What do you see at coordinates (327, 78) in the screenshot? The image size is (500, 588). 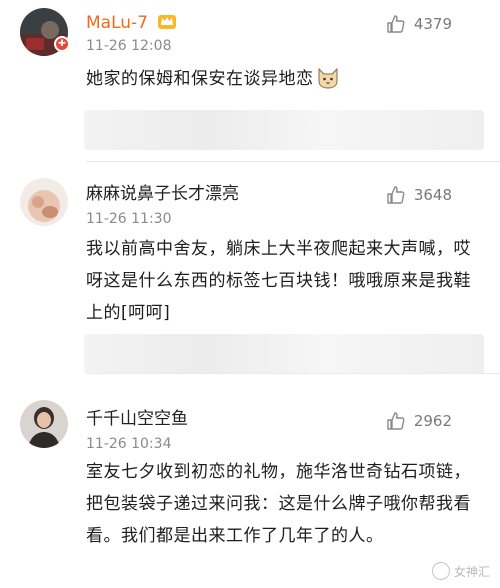 I see `cat-face-emoji-icon` at bounding box center [327, 78].